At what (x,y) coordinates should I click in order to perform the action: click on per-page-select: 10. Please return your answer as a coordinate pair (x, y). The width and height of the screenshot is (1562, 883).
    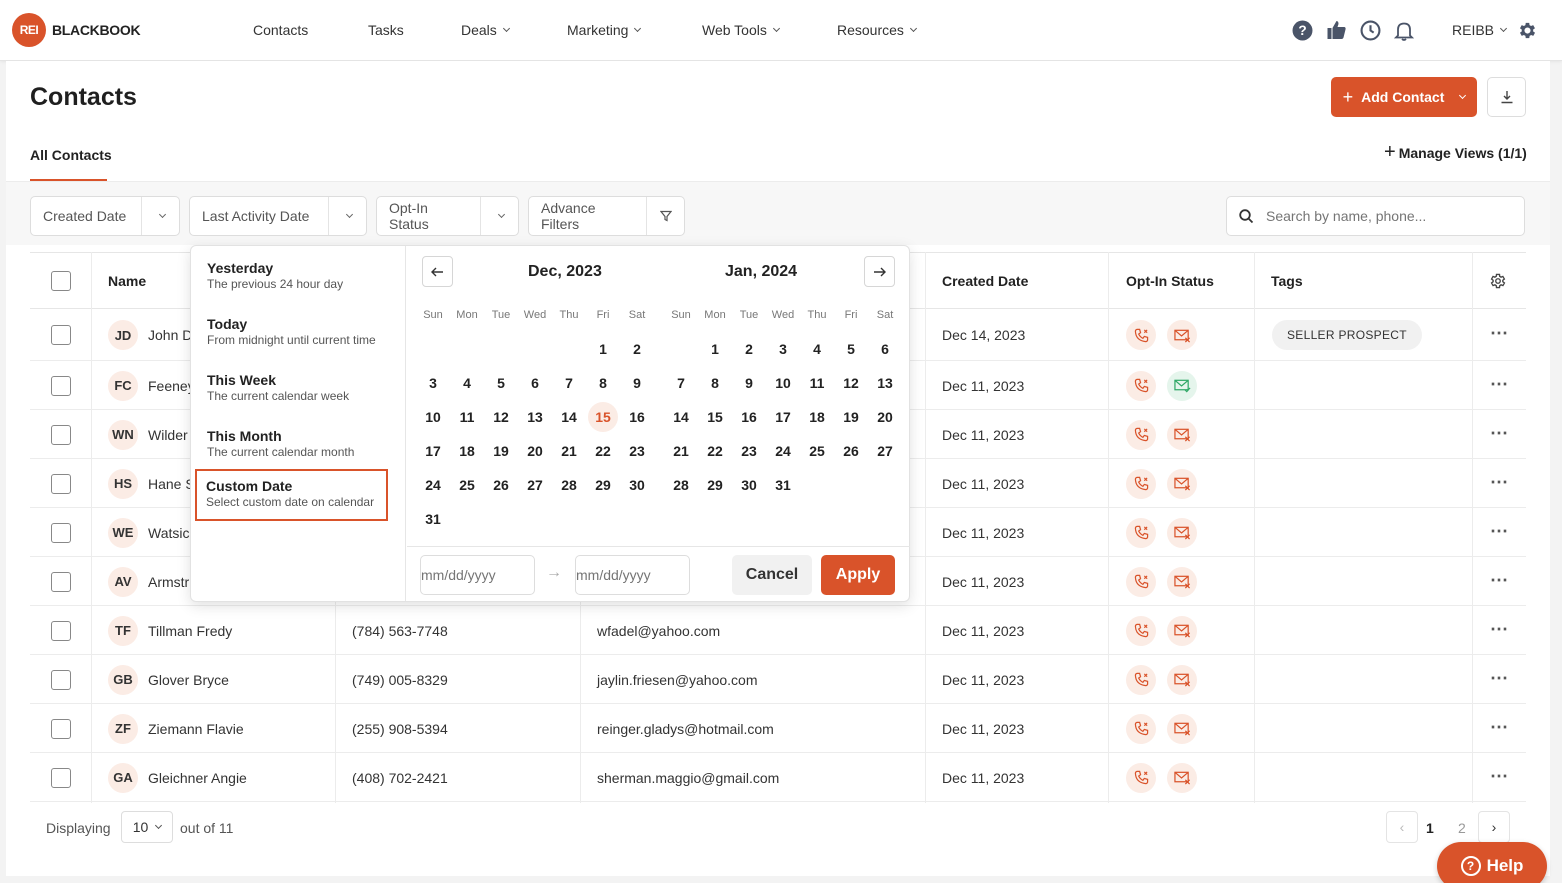
    Looking at the image, I should click on (147, 827).